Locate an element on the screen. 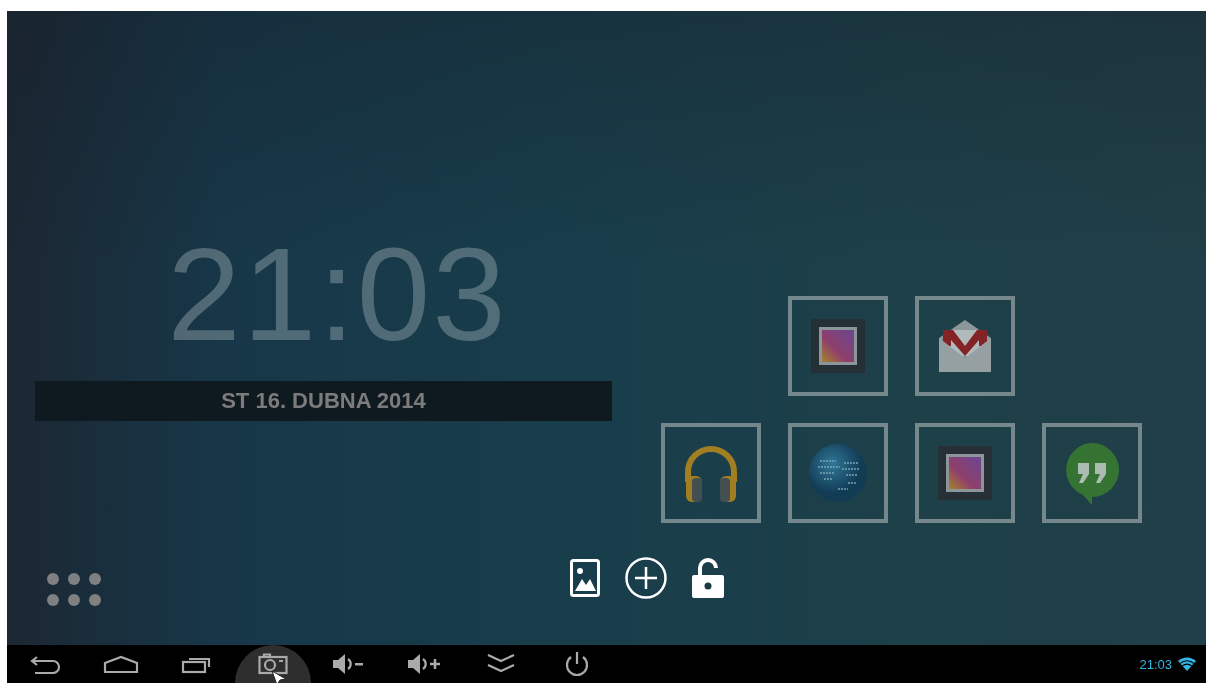 The height and width of the screenshot is (683, 1206). globe-icon is located at coordinates (838, 473).